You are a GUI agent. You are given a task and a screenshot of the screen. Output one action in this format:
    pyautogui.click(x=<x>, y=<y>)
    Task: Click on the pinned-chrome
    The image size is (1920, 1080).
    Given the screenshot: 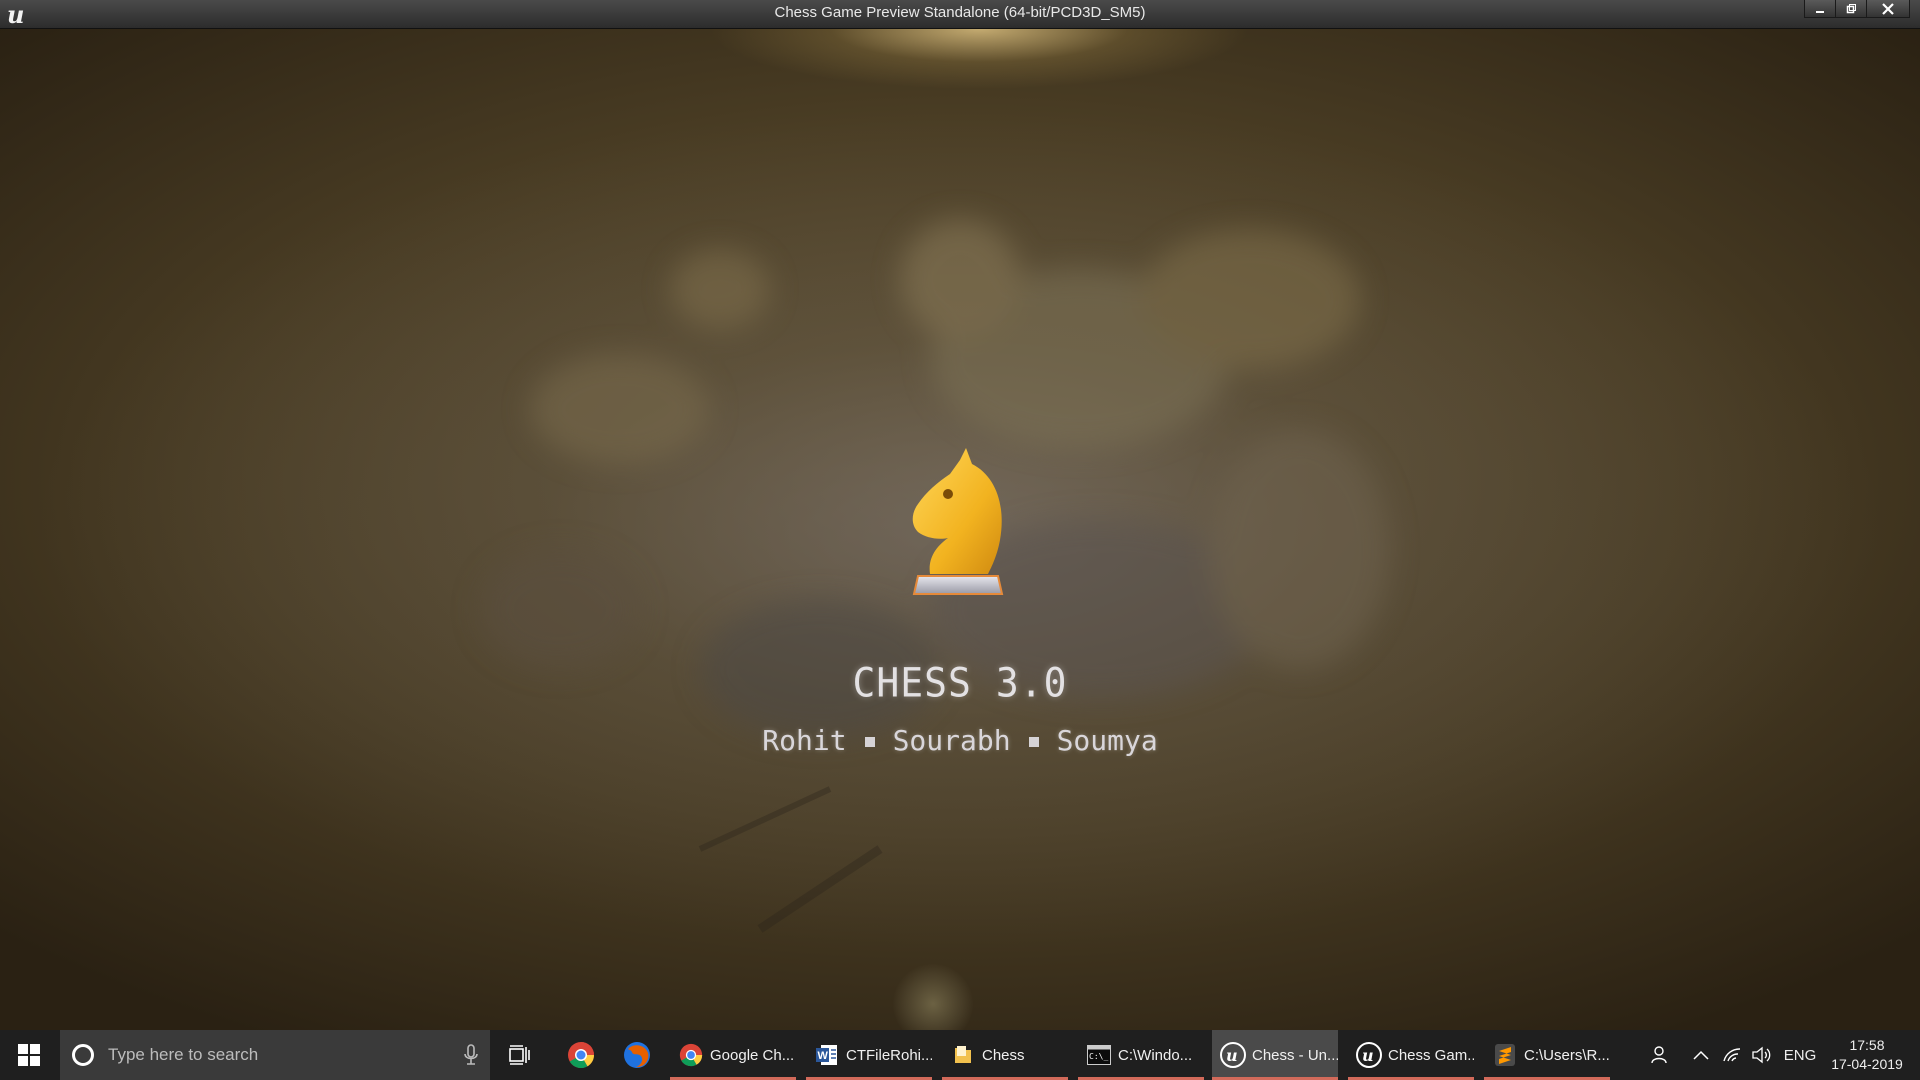 What is the action you would take?
    pyautogui.click(x=581, y=1055)
    